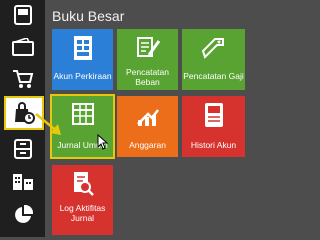 The width and height of the screenshot is (320, 240). Describe the element at coordinates (48, 124) in the screenshot. I see `annotation-arrow-icon` at that location.